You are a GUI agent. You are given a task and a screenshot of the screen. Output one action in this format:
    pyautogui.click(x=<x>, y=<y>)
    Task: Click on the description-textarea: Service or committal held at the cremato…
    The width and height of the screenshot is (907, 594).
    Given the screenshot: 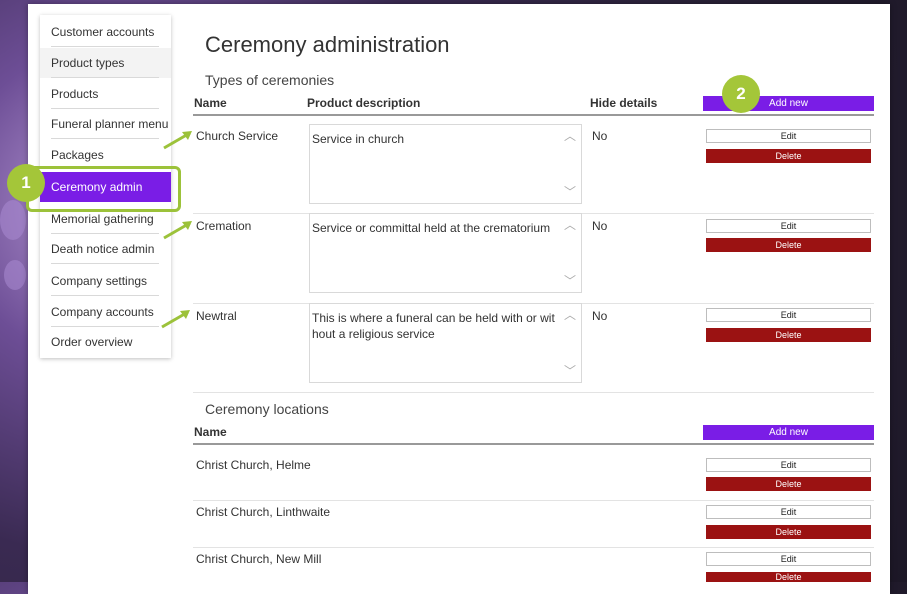 What is the action you would take?
    pyautogui.click(x=445, y=253)
    